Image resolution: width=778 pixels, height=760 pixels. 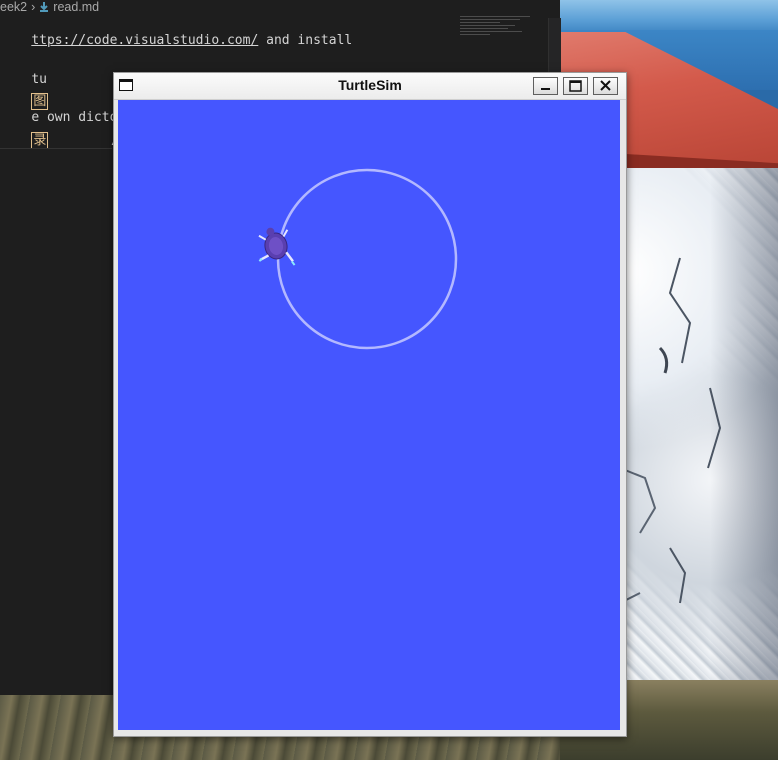 I want to click on breadcrumb-folder: eek2, so click(x=13, y=7).